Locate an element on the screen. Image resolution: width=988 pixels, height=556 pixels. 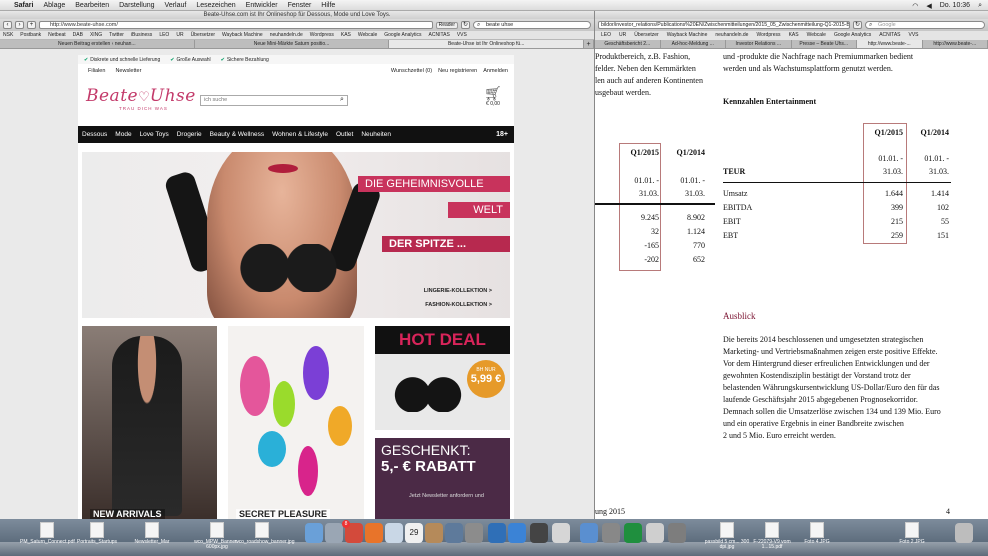
pdf-search-field: ⌕ Google is located at coordinates (925, 25).